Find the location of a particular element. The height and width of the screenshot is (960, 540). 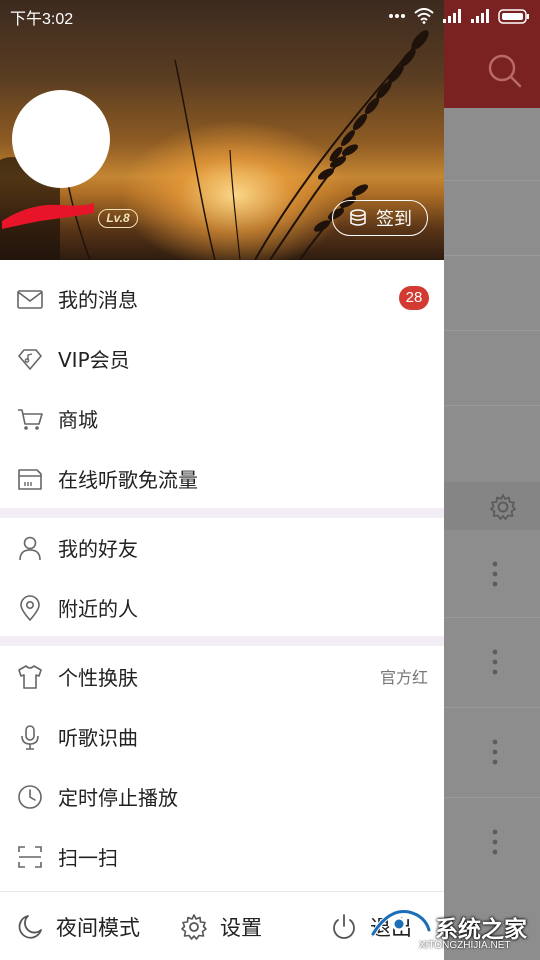

menu-item-nearby: 附近的人 is located at coordinates (222, 607).